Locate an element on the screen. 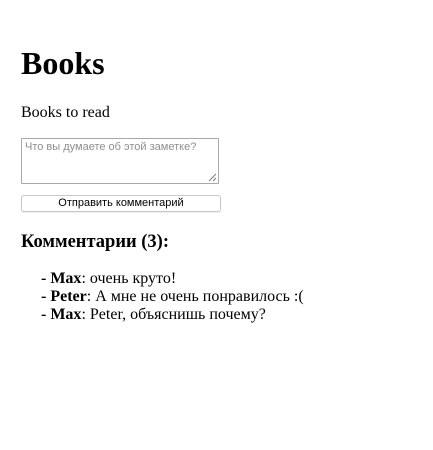 Image resolution: width=433 pixels, height=450 pixels. comment-item: - Max: Peter, объяснишь почему? is located at coordinates (172, 315).